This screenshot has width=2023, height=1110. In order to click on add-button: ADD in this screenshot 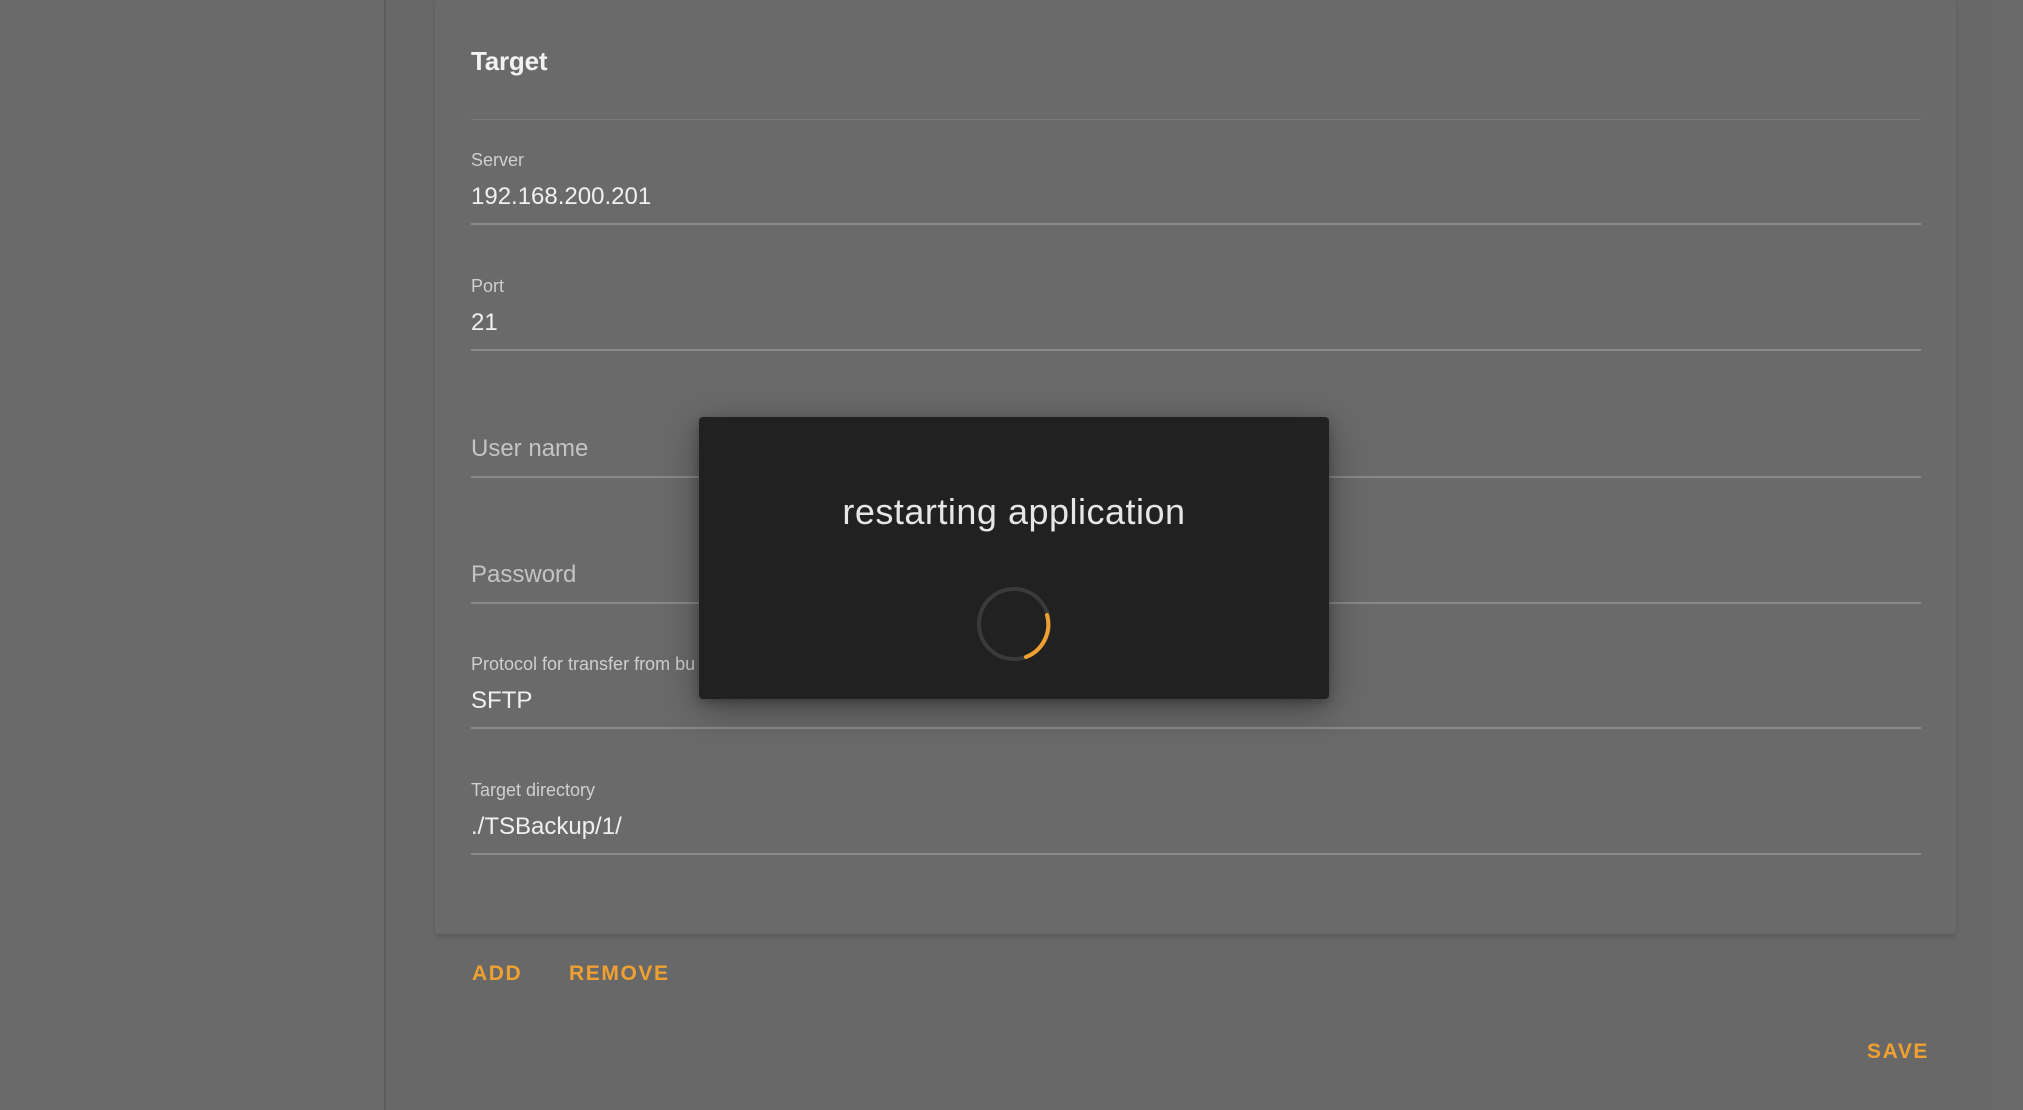, I will do `click(497, 974)`.